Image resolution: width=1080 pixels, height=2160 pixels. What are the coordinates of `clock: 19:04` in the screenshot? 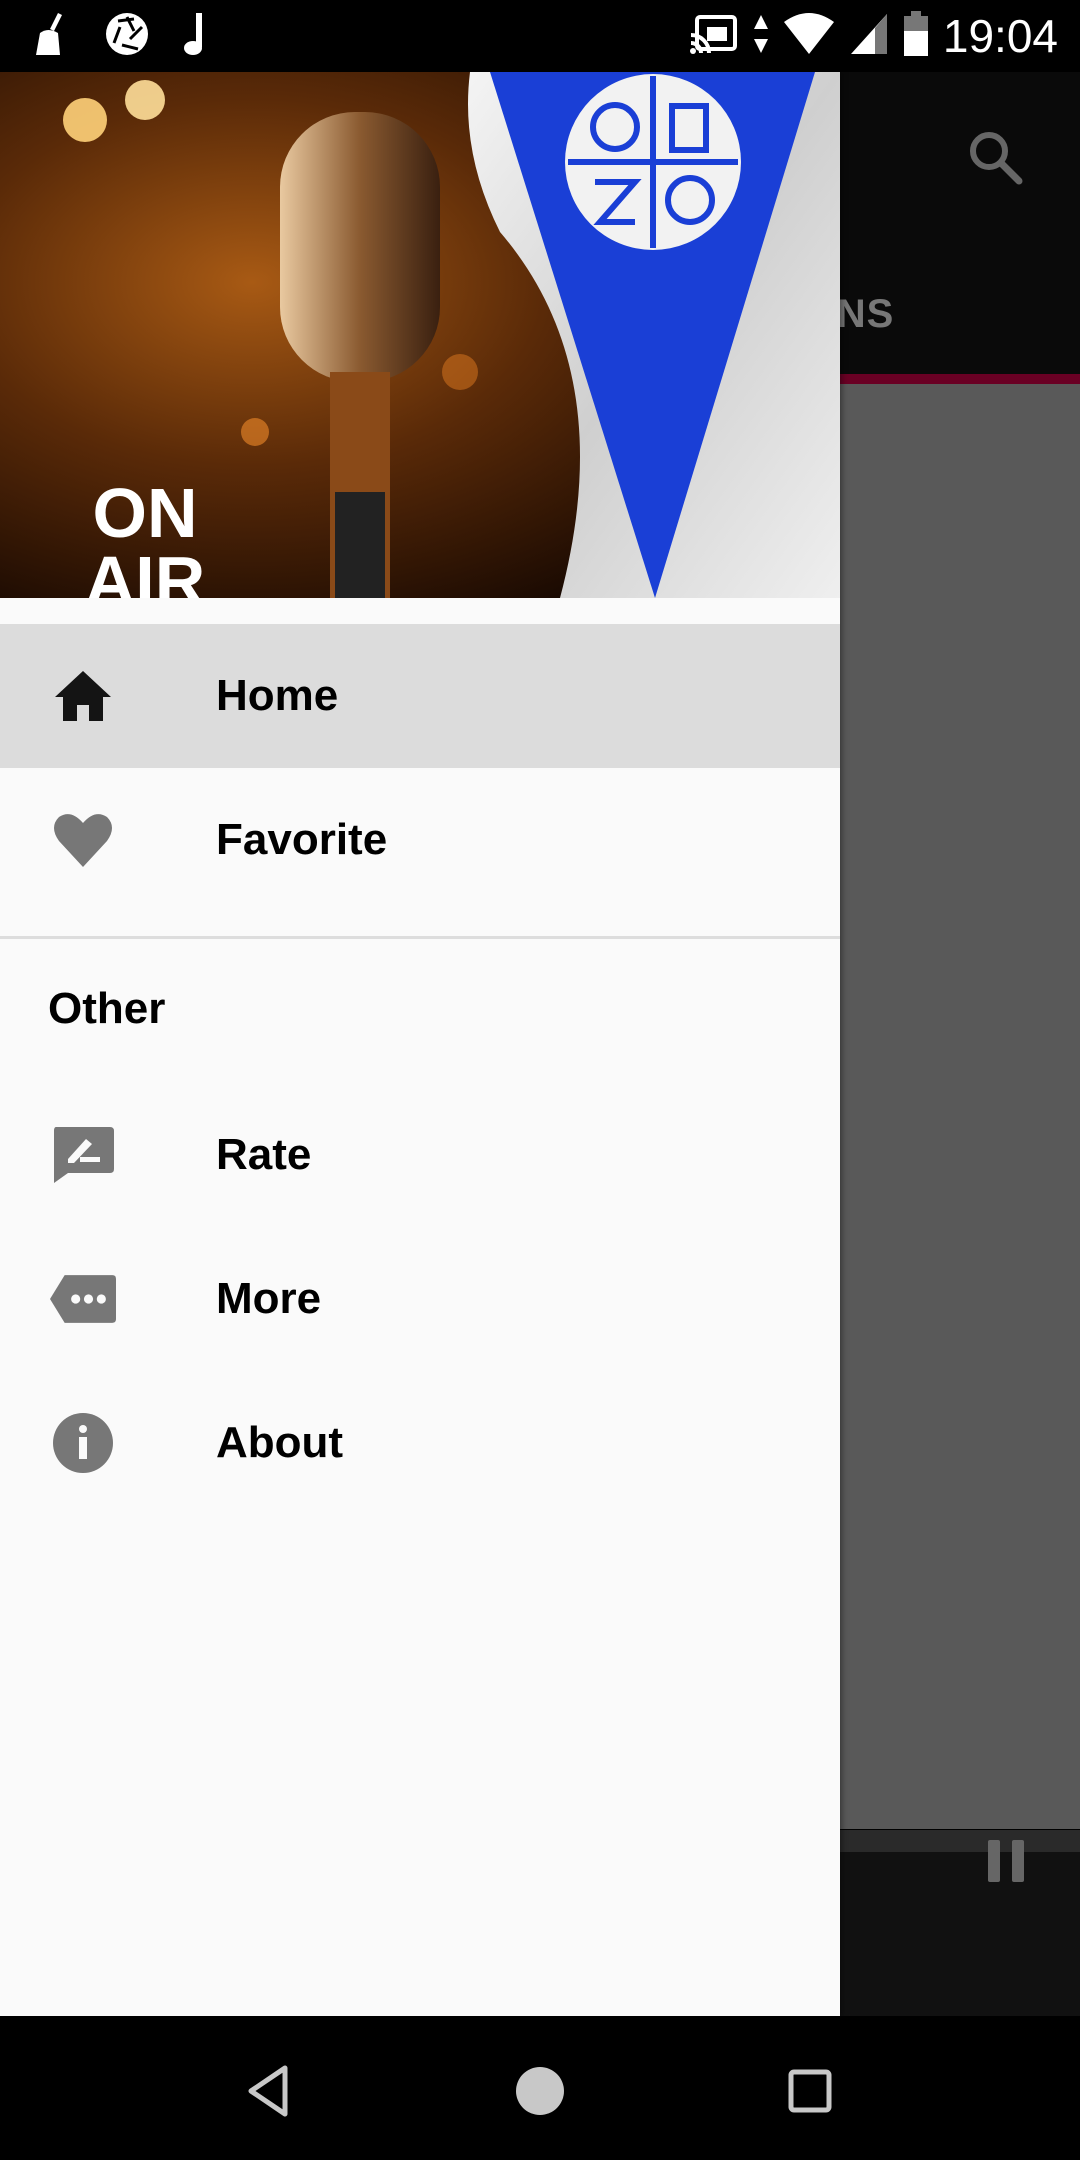 It's located at (1000, 36).